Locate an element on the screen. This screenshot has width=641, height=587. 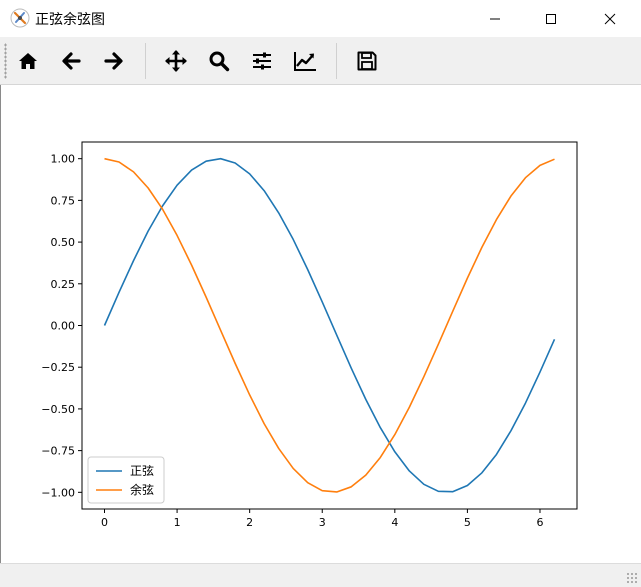
x-tick-label: 3 is located at coordinates (322, 522).